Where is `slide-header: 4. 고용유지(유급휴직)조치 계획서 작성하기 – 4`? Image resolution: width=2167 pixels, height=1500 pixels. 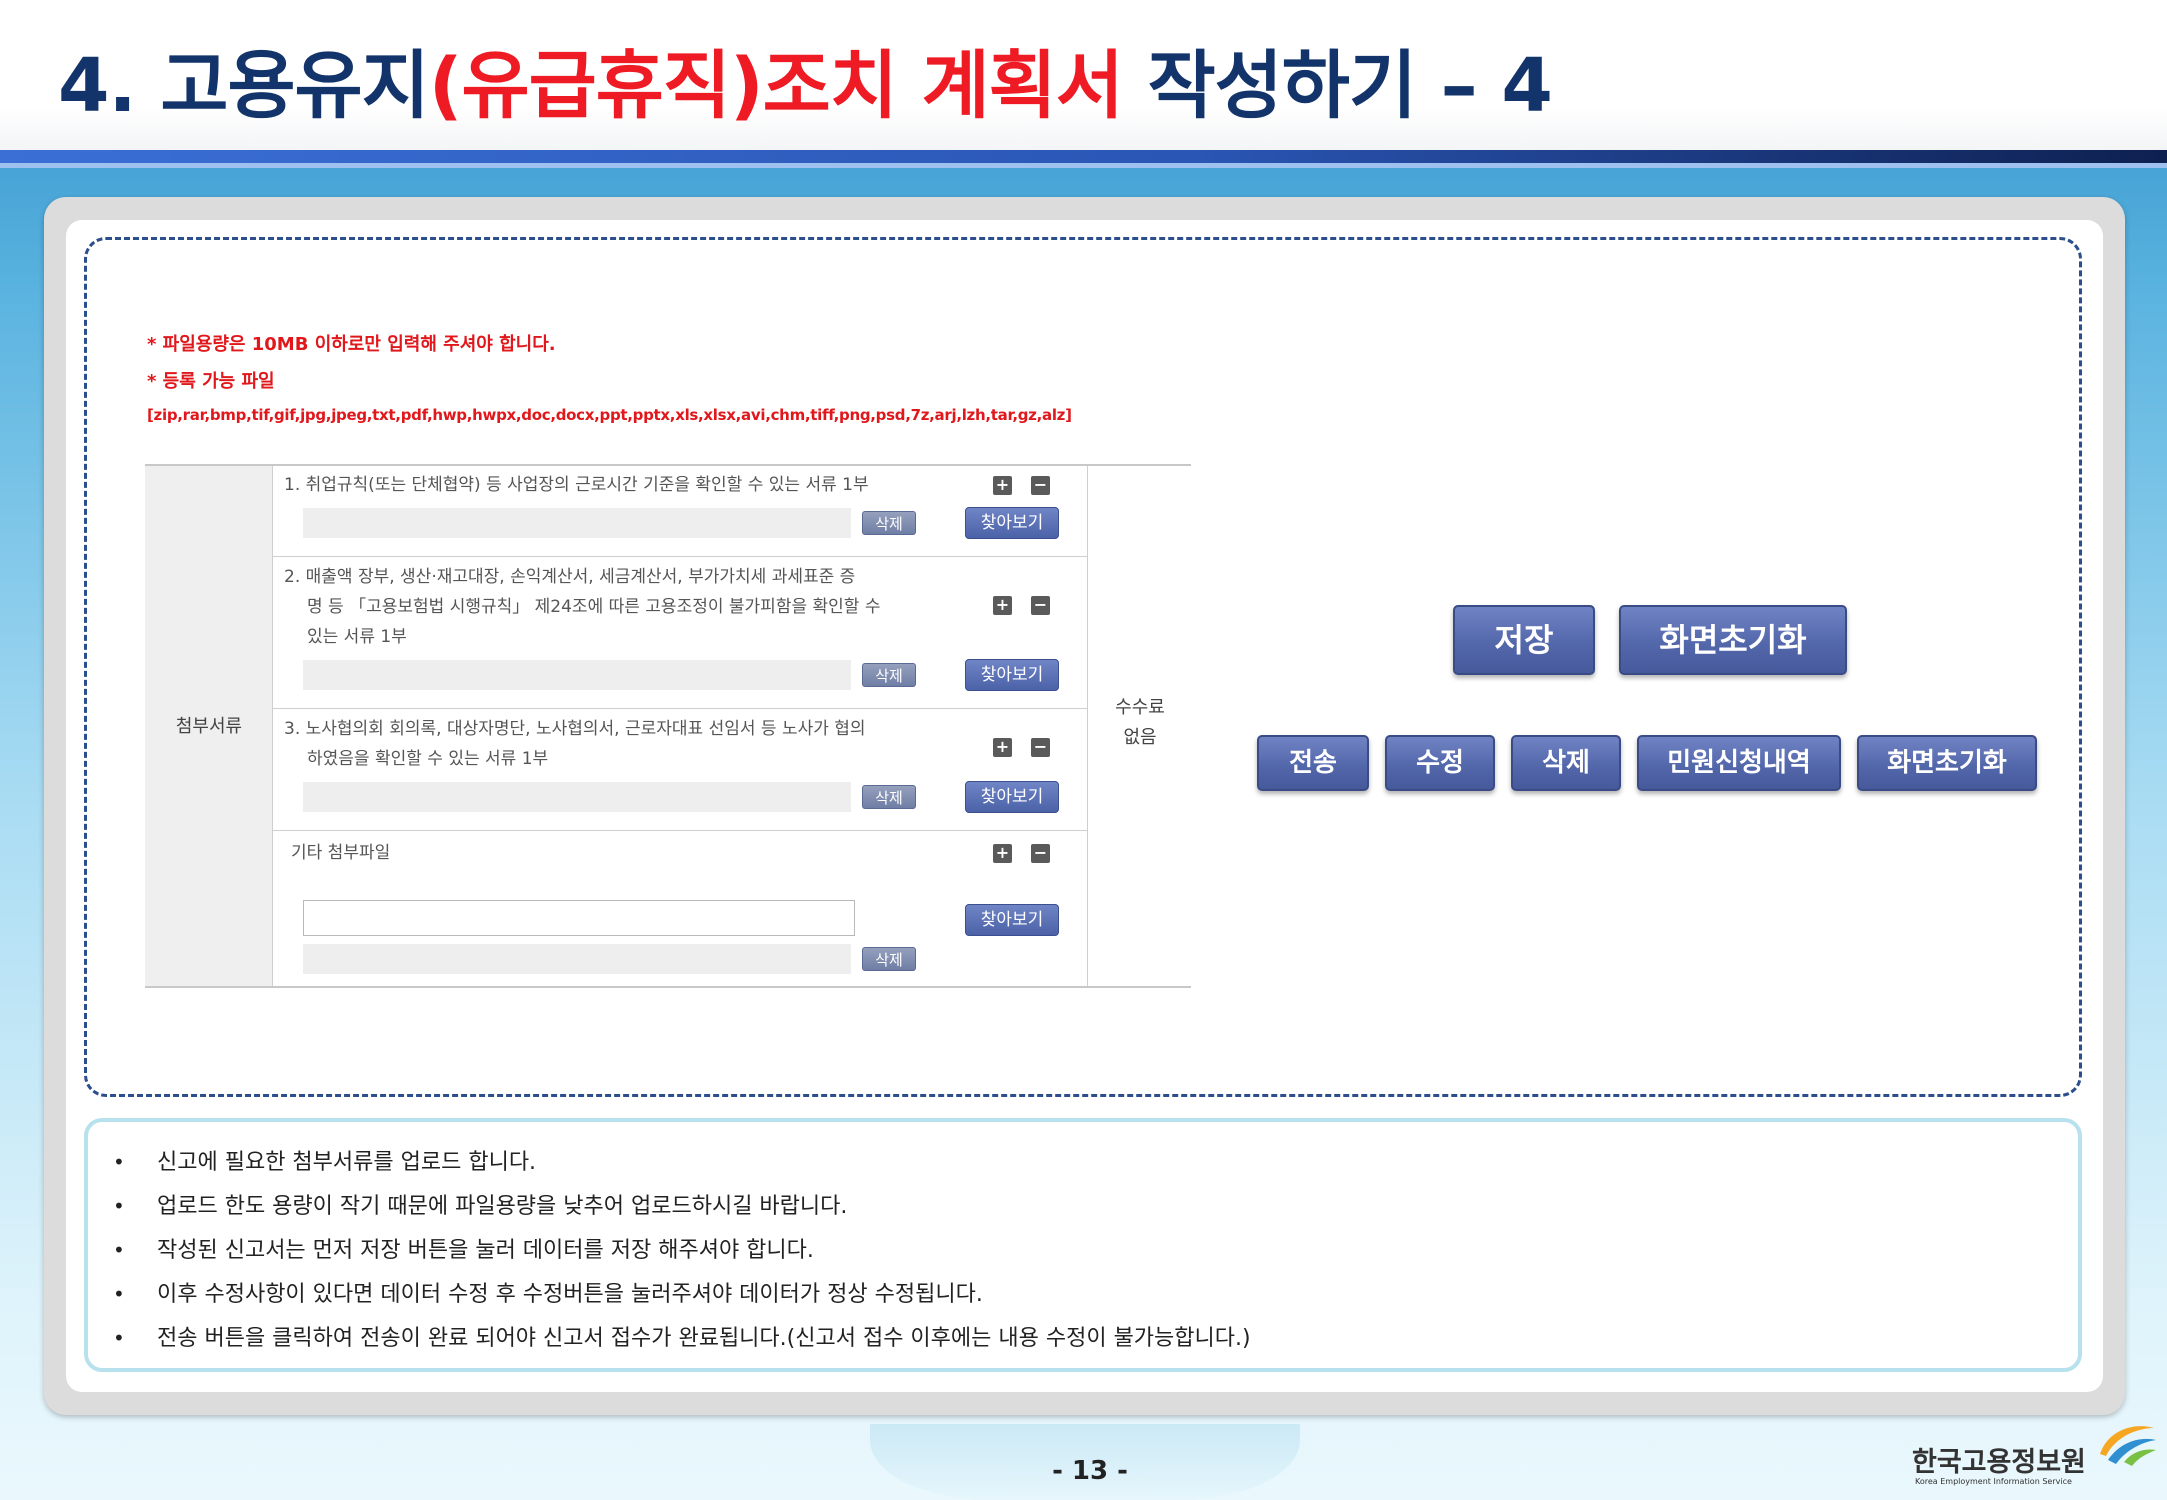
slide-header: 4. 고용유지(유급휴직)조치 계획서 작성하기 – 4 is located at coordinates (1083, 76).